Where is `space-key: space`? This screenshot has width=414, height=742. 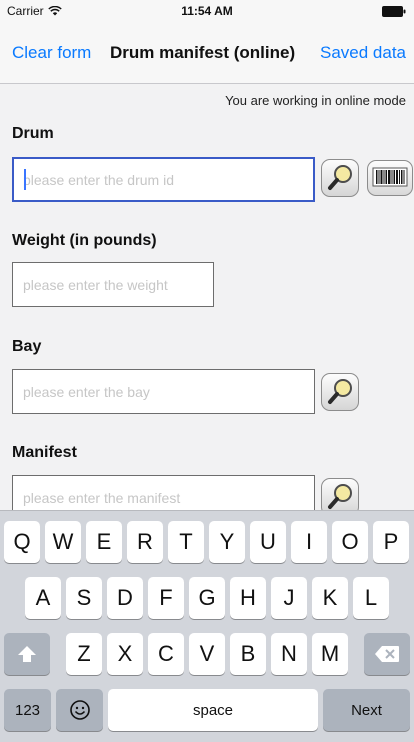 space-key: space is located at coordinates (213, 710).